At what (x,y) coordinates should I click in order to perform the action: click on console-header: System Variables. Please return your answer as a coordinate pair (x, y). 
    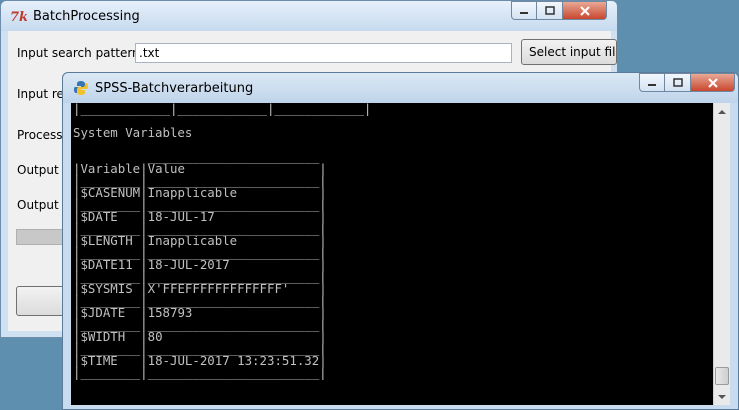
    Looking at the image, I should click on (133, 132).